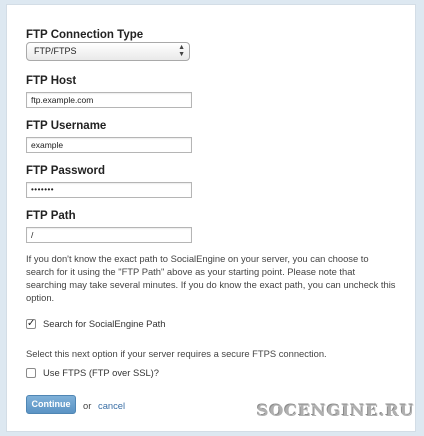 The height and width of the screenshot is (436, 424). I want to click on username-input: example, so click(109, 145).